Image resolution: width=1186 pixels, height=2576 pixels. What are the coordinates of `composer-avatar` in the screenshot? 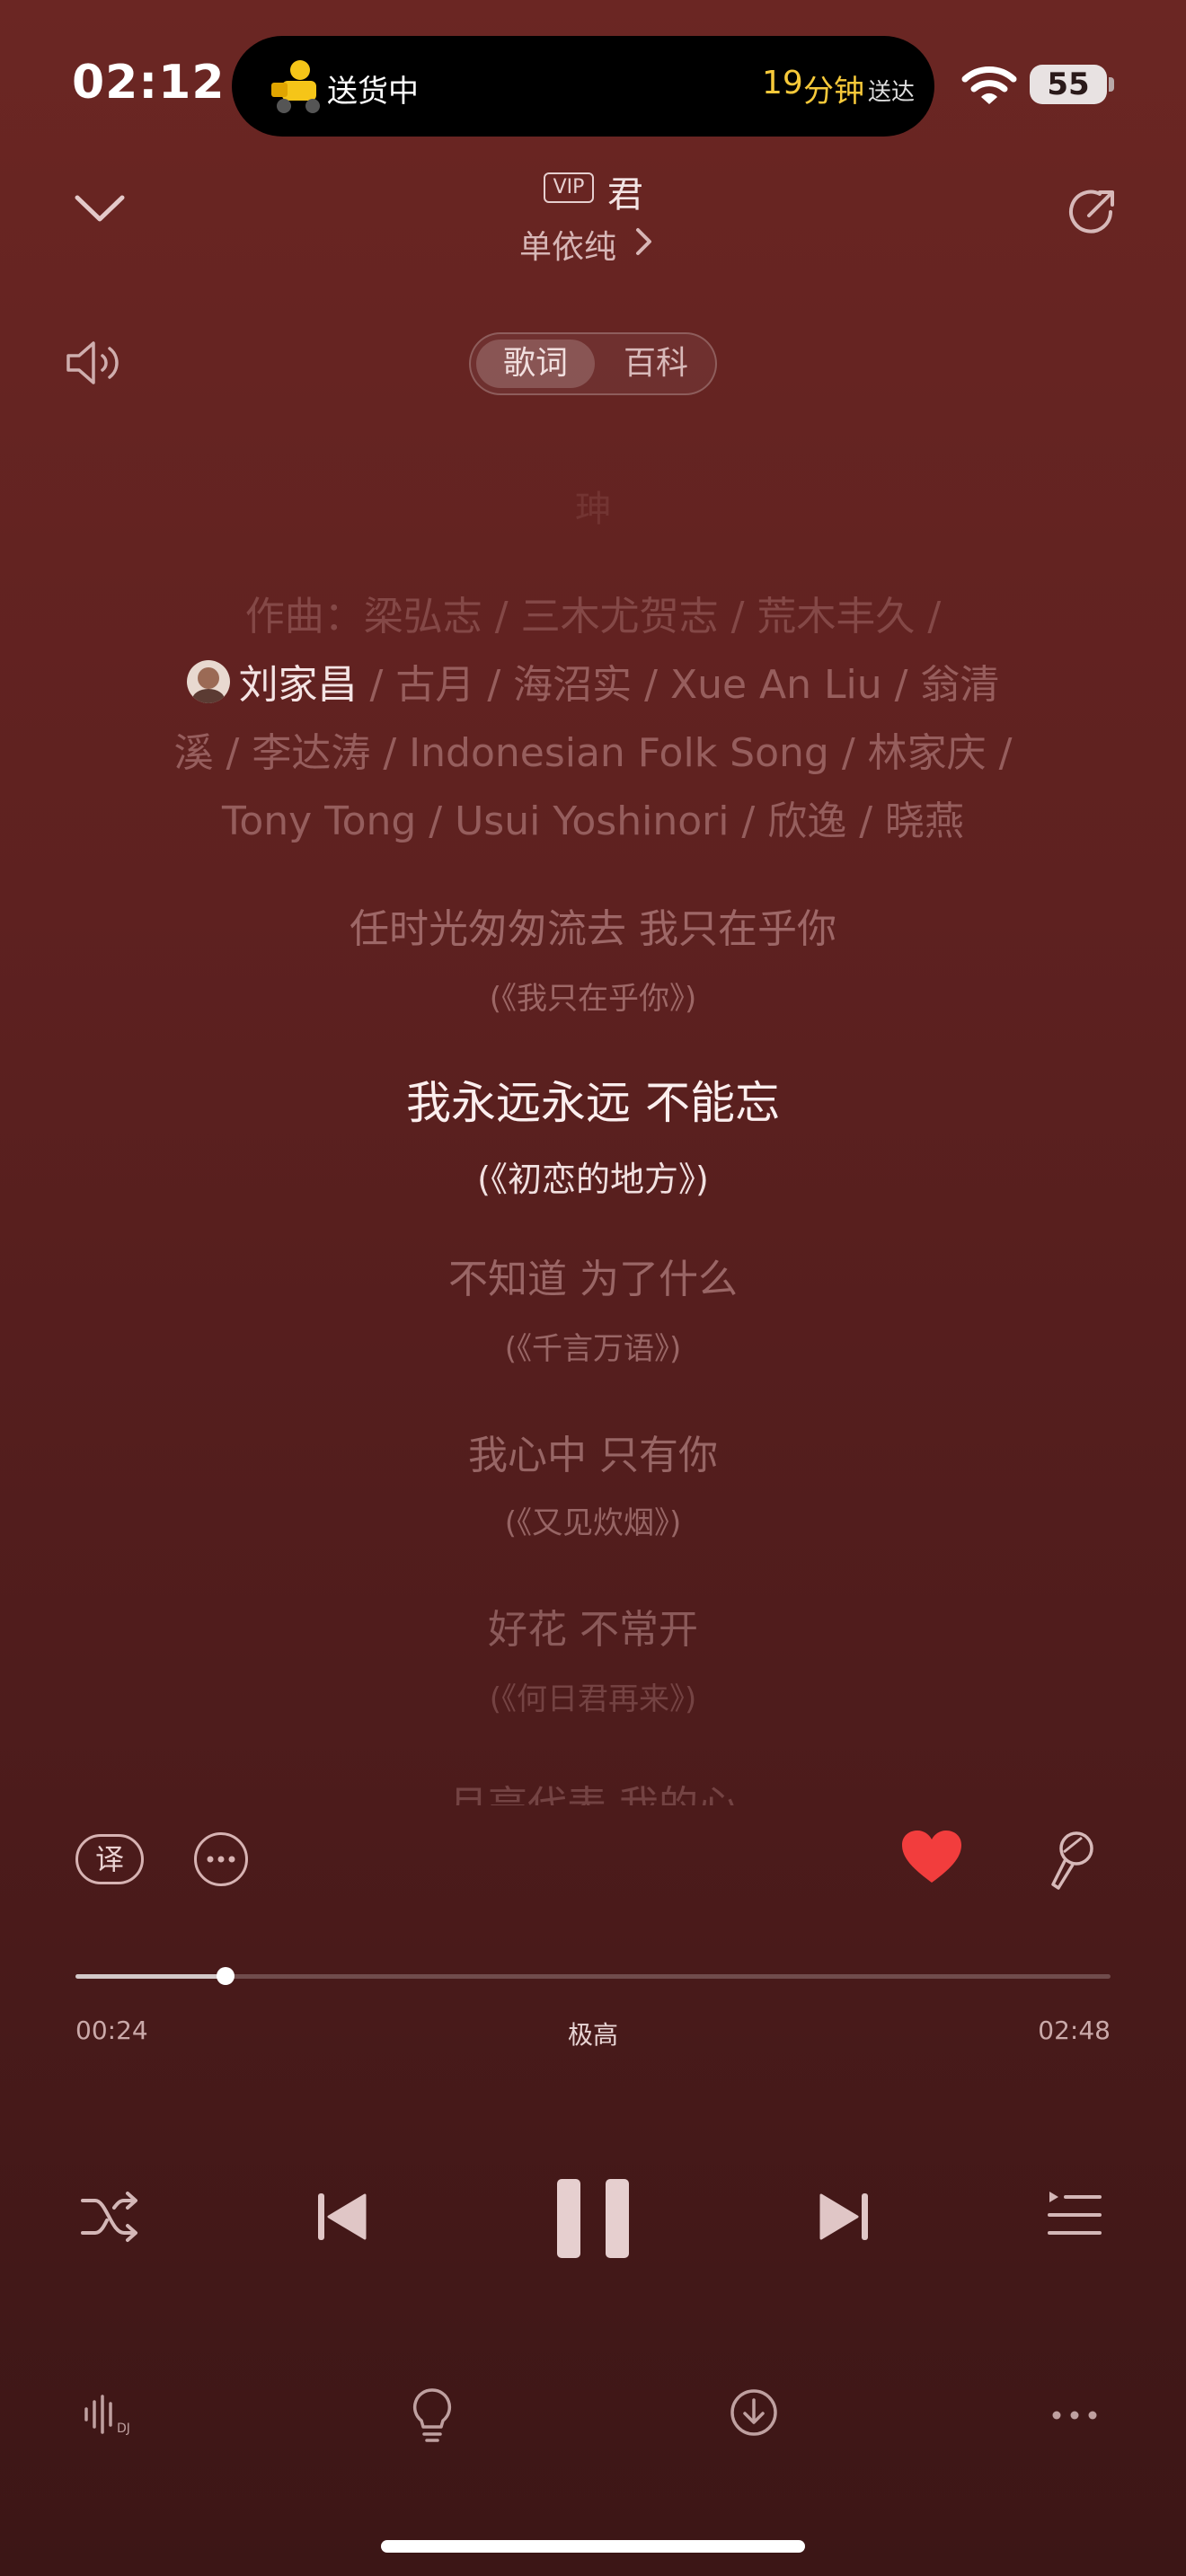 It's located at (208, 681).